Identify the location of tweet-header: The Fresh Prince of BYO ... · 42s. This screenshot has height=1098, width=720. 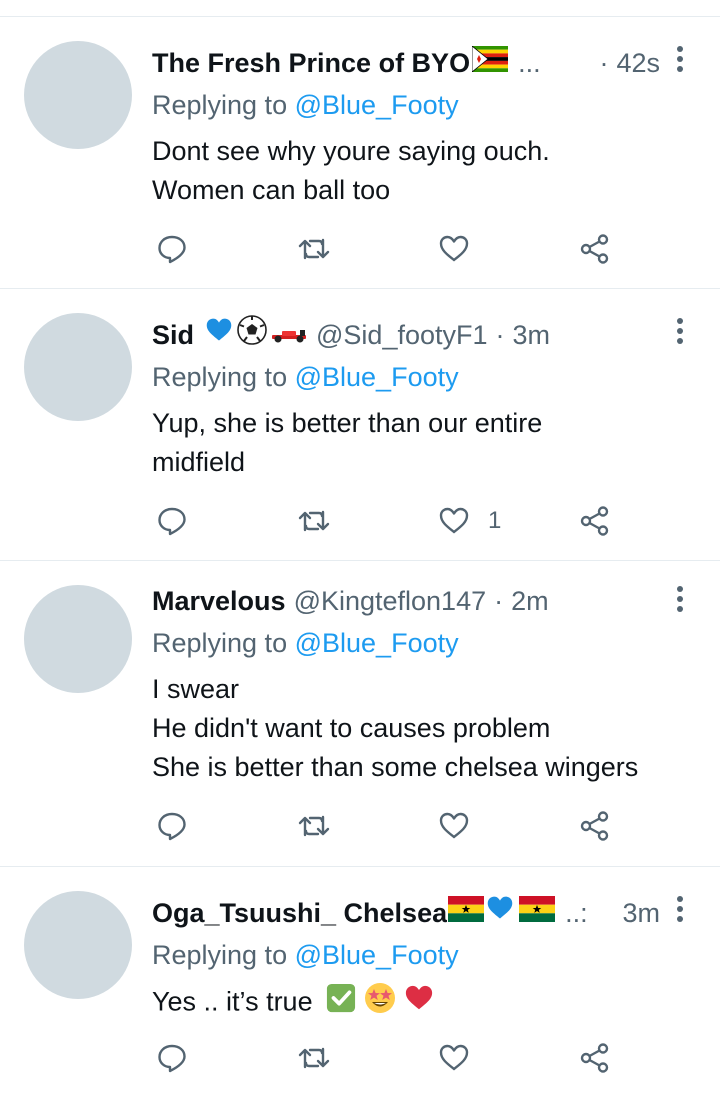
(406, 63).